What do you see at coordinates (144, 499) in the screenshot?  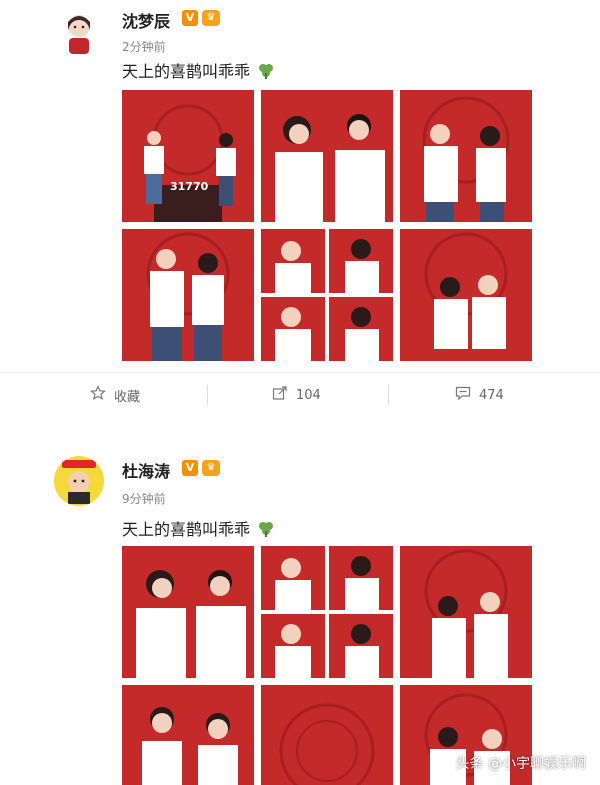 I see `post-time: 9分钟前` at bounding box center [144, 499].